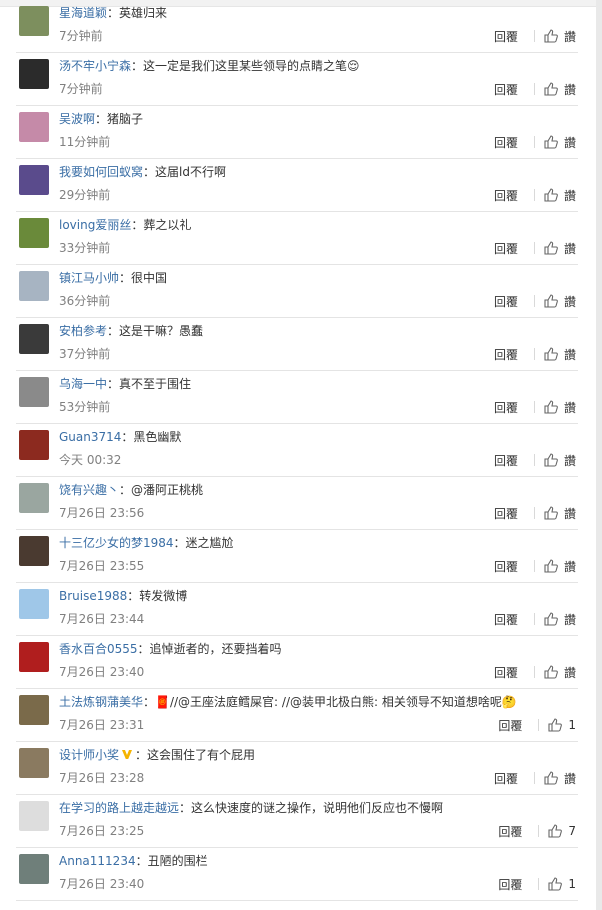  Describe the element at coordinates (93, 596) in the screenshot. I see `comment-author: Bruise1988` at that location.